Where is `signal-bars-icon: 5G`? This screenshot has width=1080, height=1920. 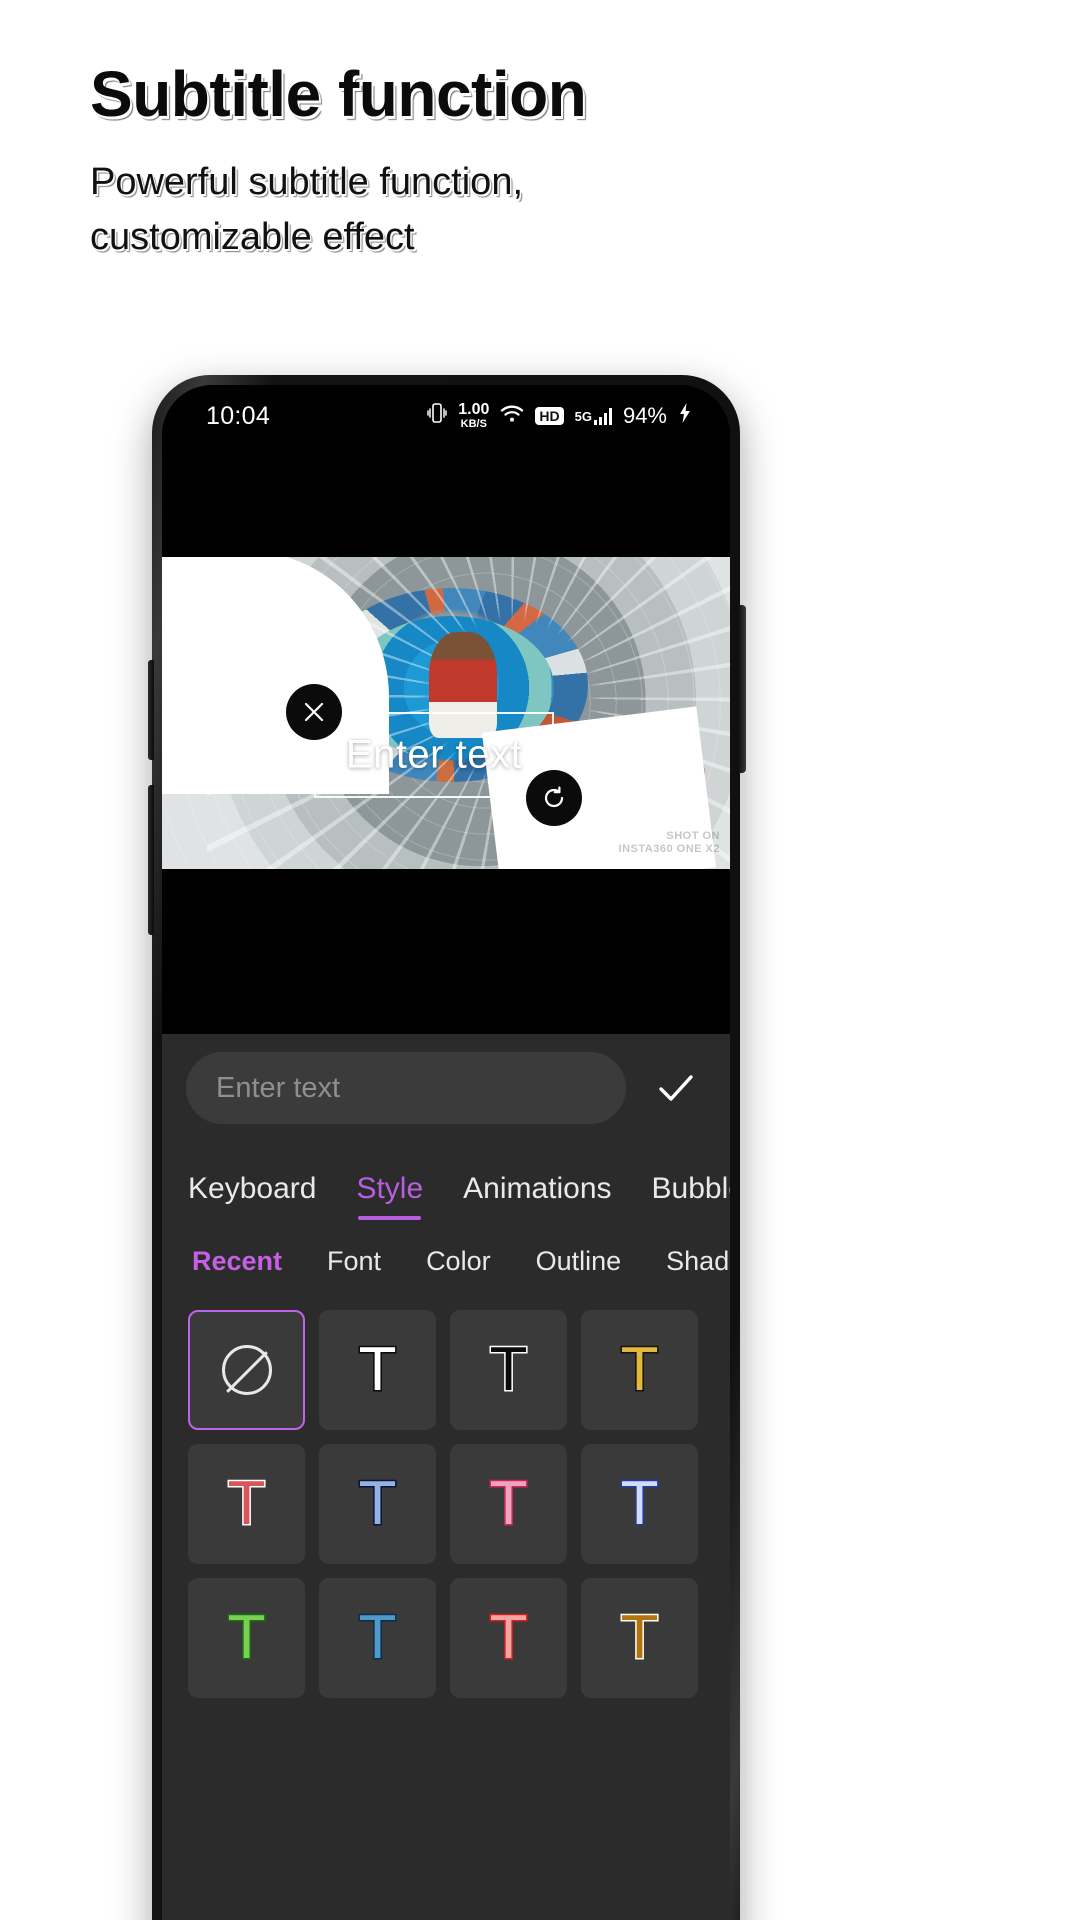
signal-bars-icon: 5G is located at coordinates (593, 416).